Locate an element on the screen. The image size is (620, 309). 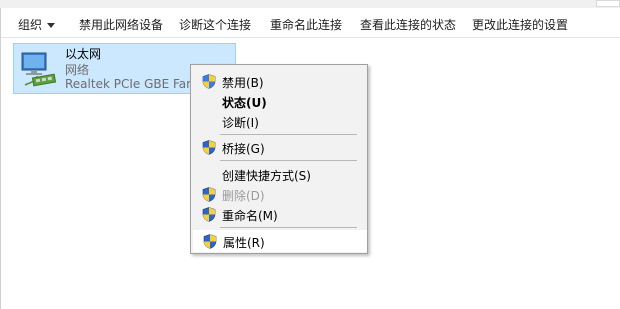
menu-item-properties: 属性(R) is located at coordinates (280, 241).